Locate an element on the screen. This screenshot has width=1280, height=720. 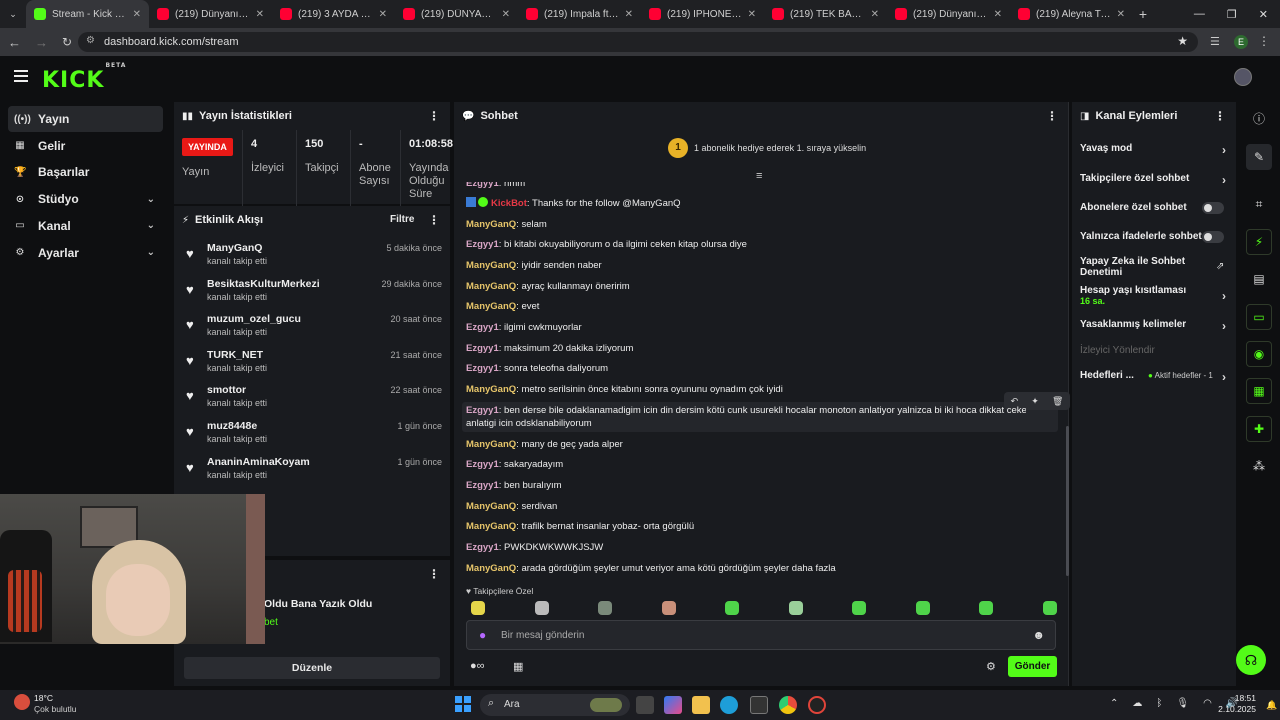
browser-tab: (219) DÜNYANIN EN✕ is located at coordinates (456, 14).